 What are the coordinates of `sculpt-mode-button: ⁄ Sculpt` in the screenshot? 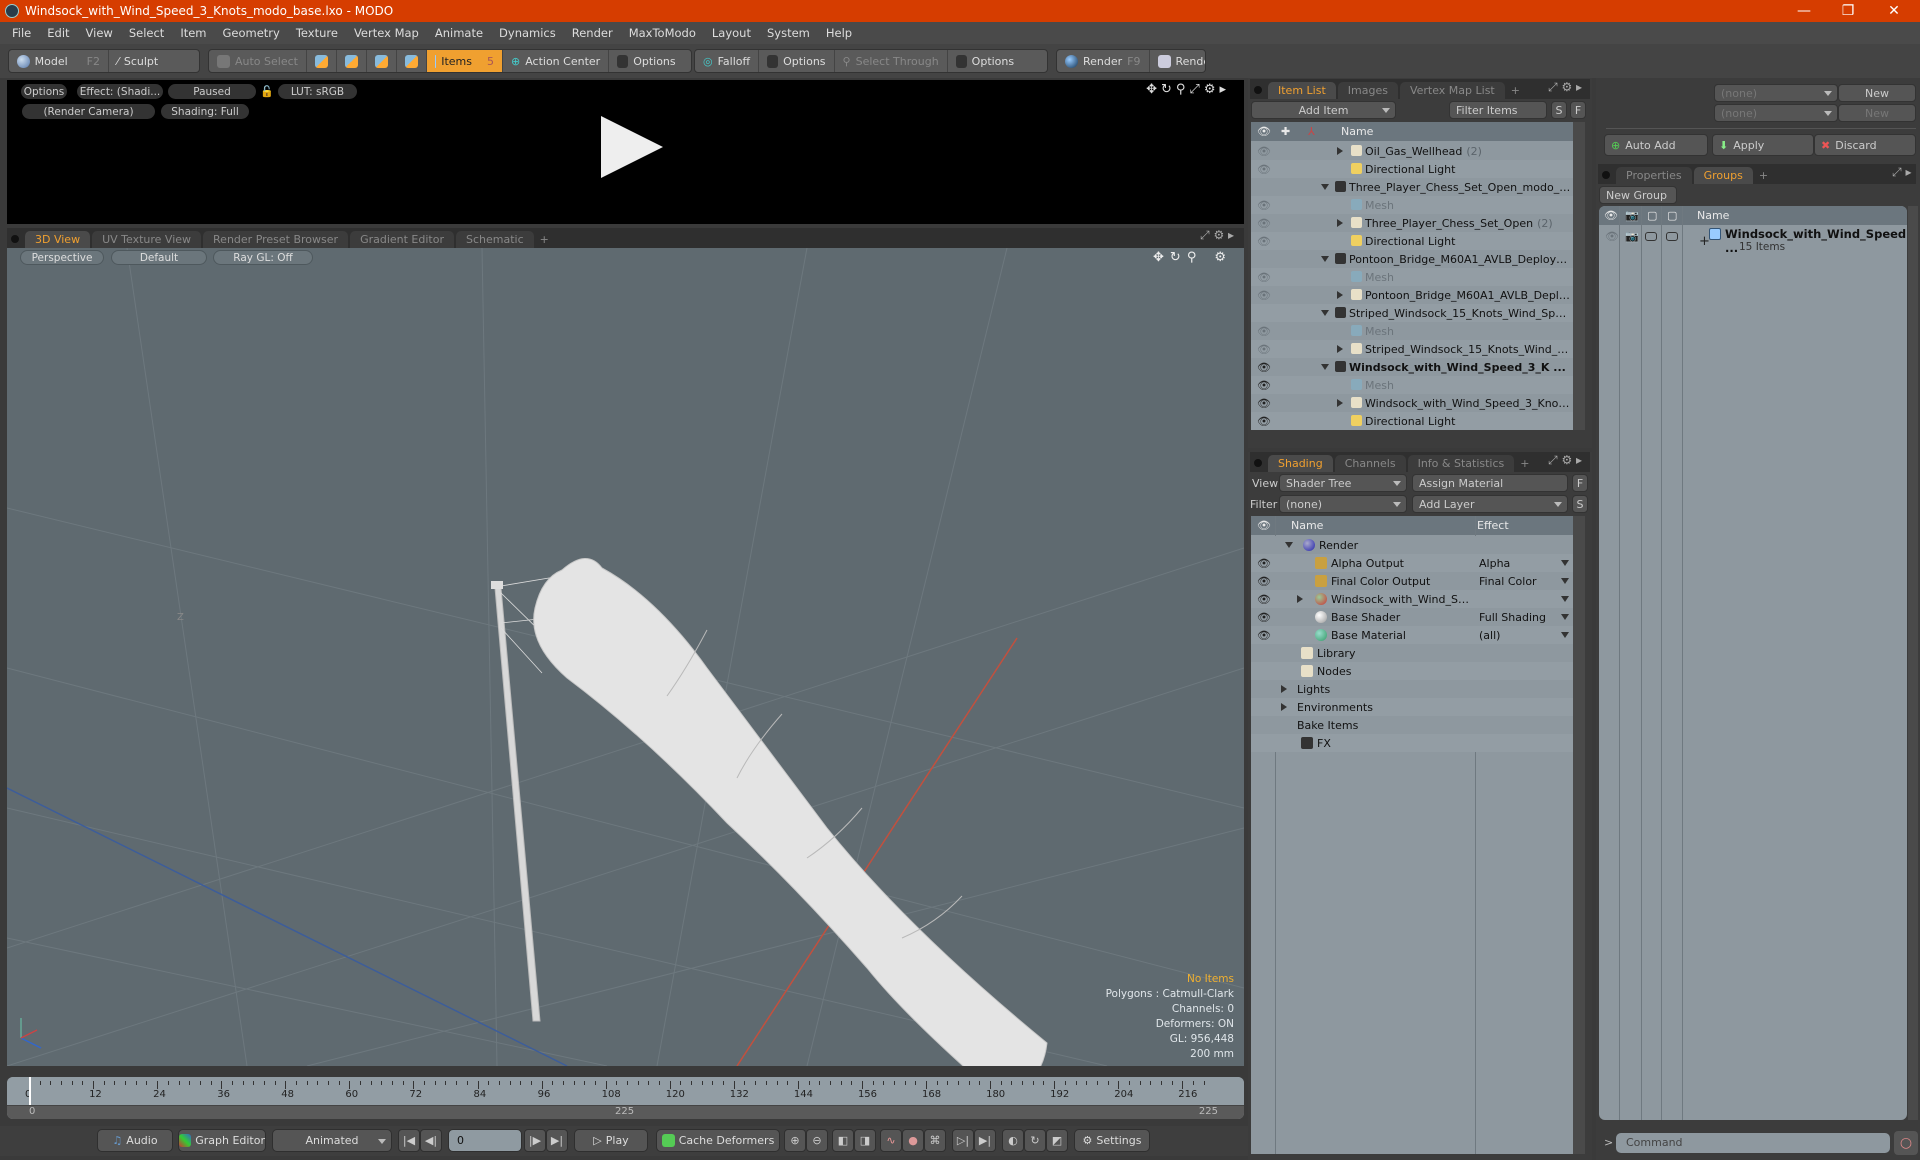 It's located at (137, 61).